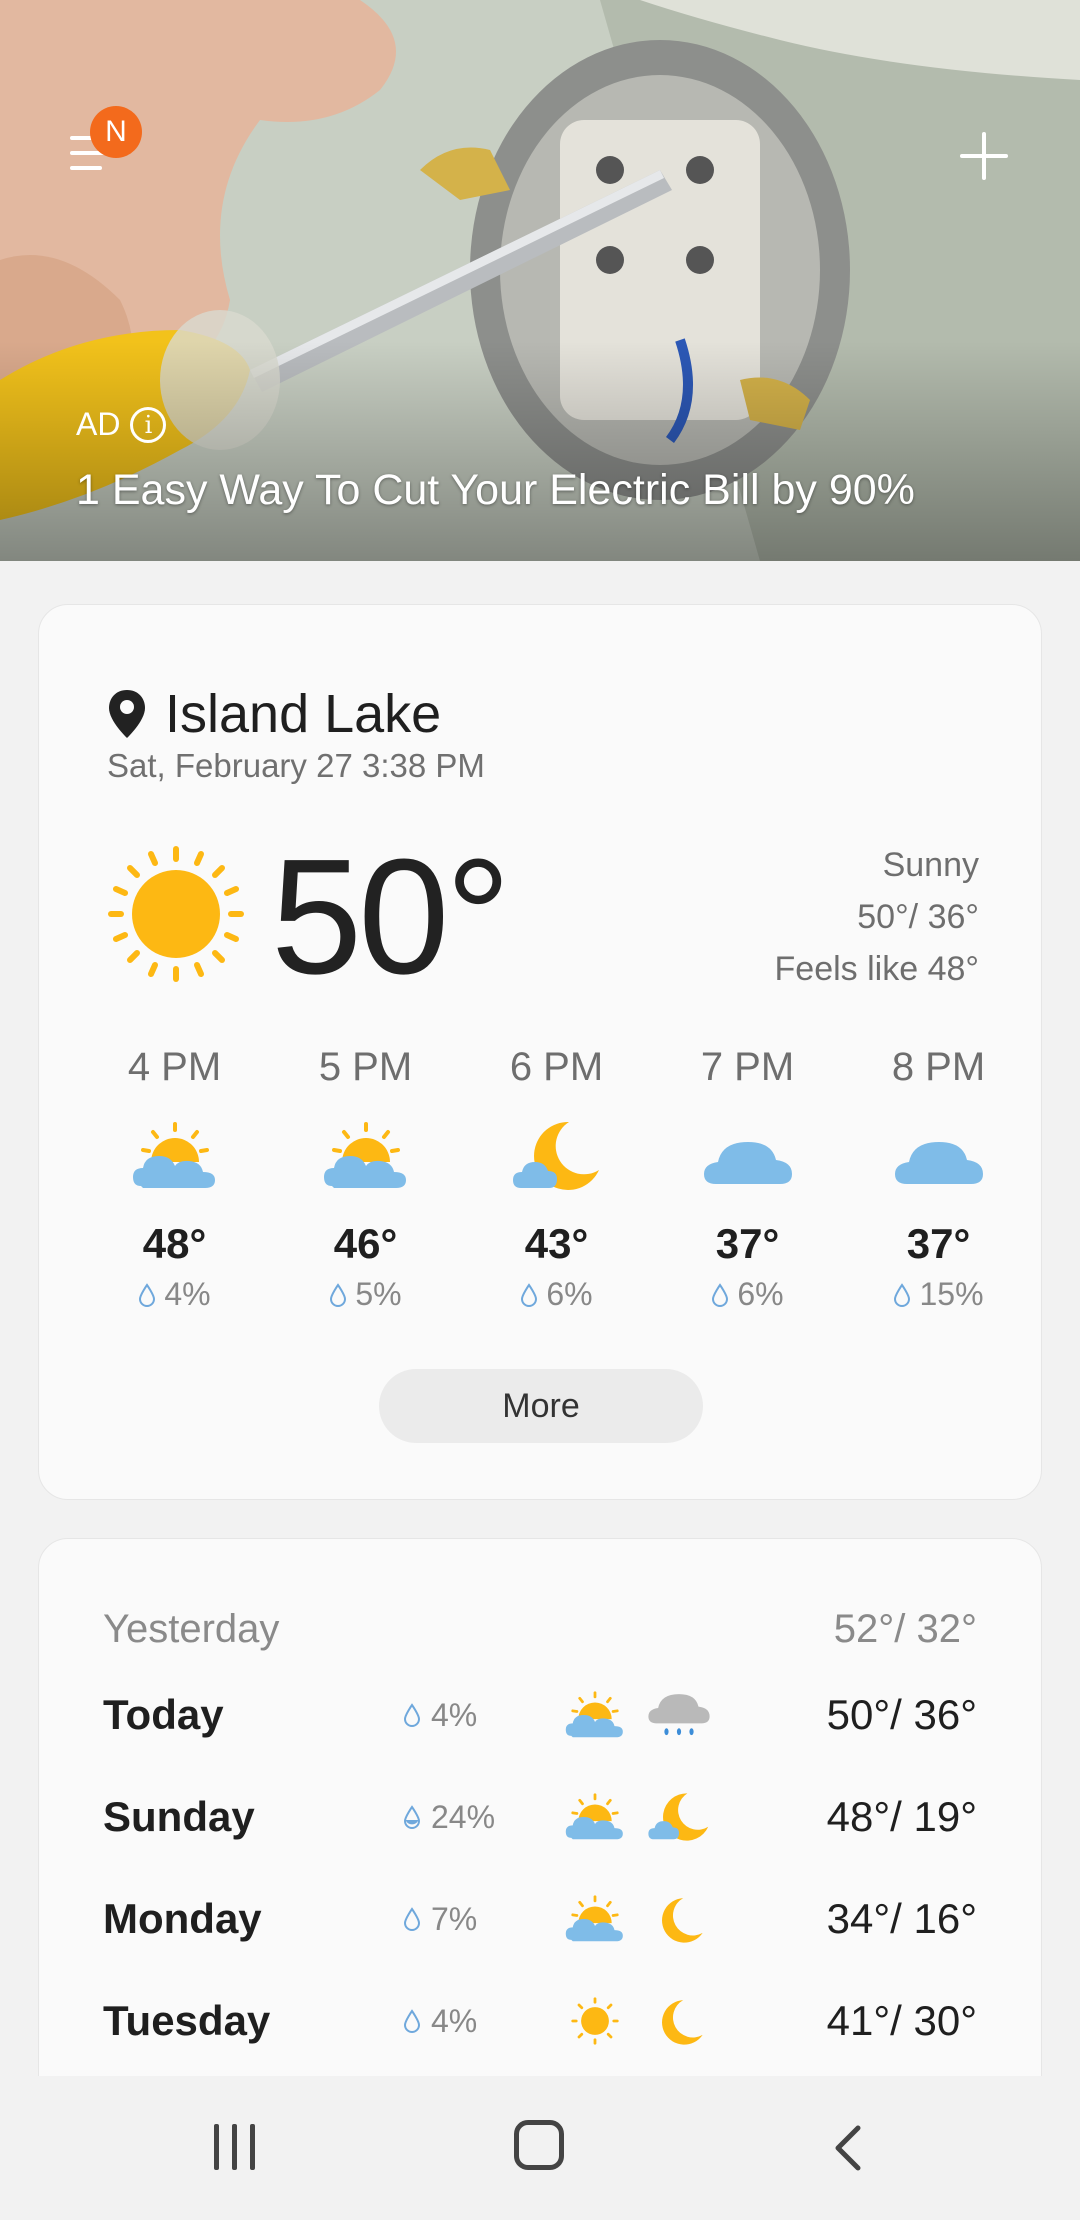 The height and width of the screenshot is (2220, 1080). I want to click on current-datetime: Sat, February 27 3:38 PM, so click(296, 765).